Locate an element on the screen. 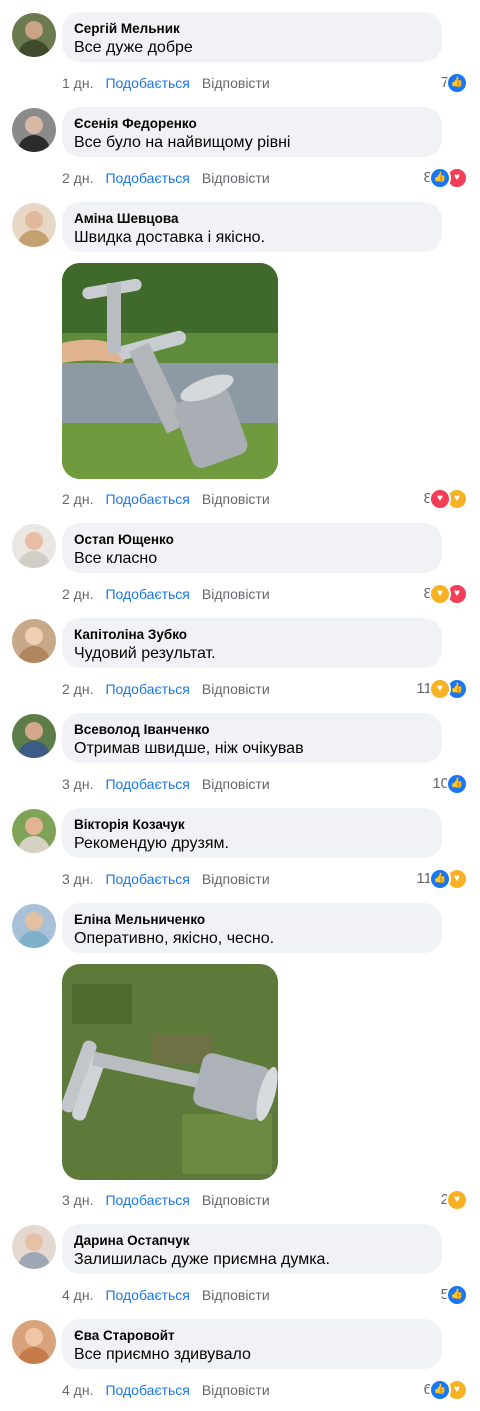  comment-bubble: Сергій Мельник Все дуже добре is located at coordinates (252, 37).